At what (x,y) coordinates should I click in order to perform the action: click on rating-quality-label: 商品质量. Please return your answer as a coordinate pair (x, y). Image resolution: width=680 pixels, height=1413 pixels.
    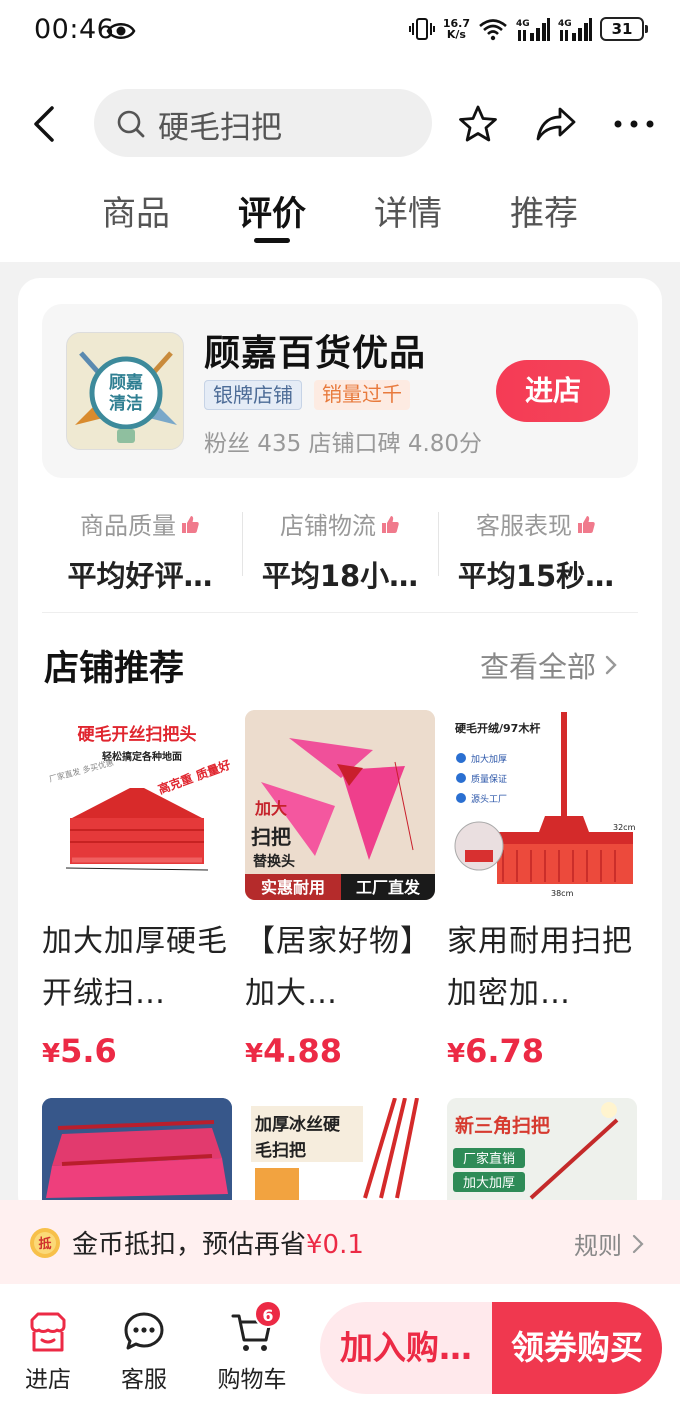
    Looking at the image, I should click on (128, 526).